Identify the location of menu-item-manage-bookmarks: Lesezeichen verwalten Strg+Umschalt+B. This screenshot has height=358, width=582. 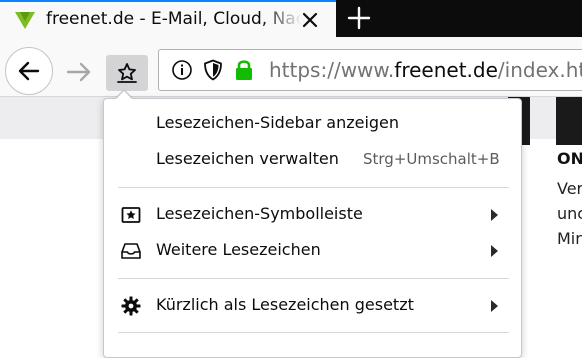
(312, 160).